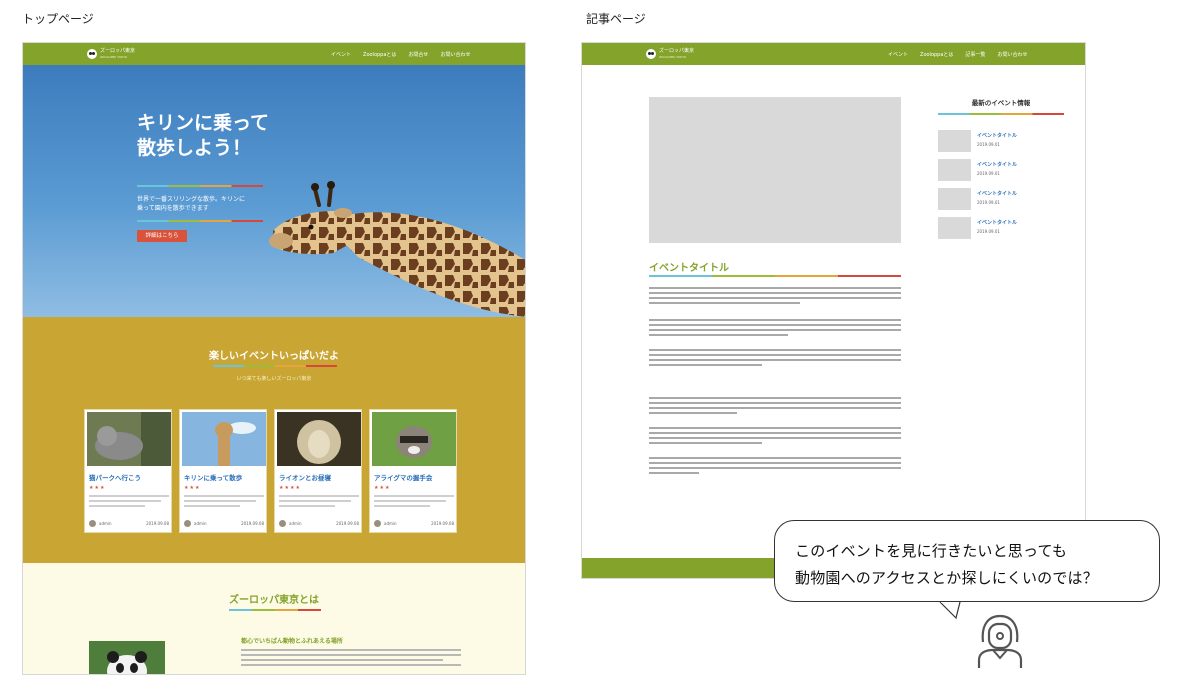  Describe the element at coordinates (1001, 103) in the screenshot. I see `sidebar-title: 最新のイベント情報` at that location.